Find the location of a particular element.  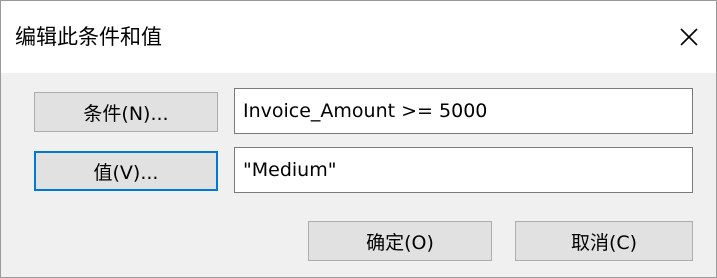

close-x-icon is located at coordinates (689, 37).